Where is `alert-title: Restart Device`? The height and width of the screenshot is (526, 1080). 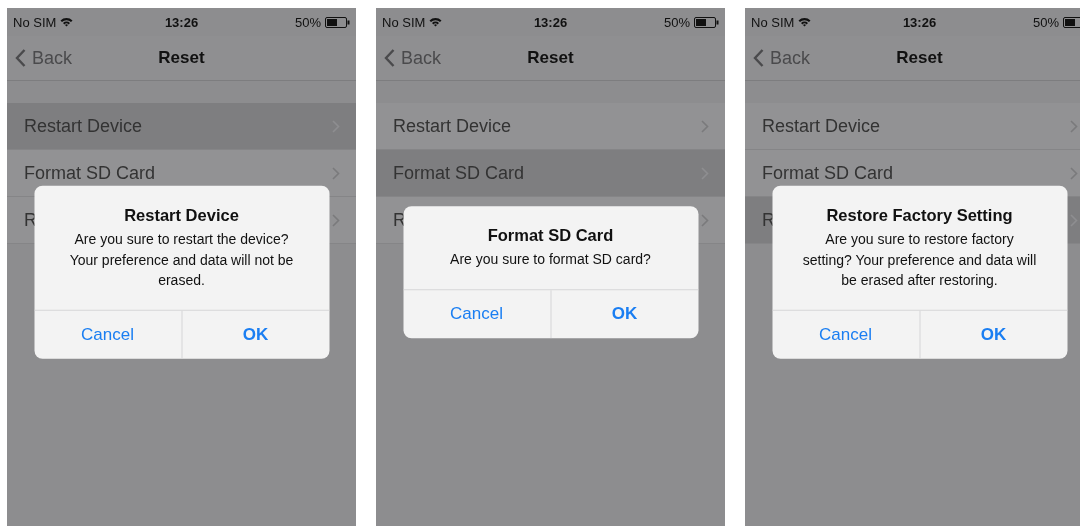
alert-title: Restart Device is located at coordinates (181, 215).